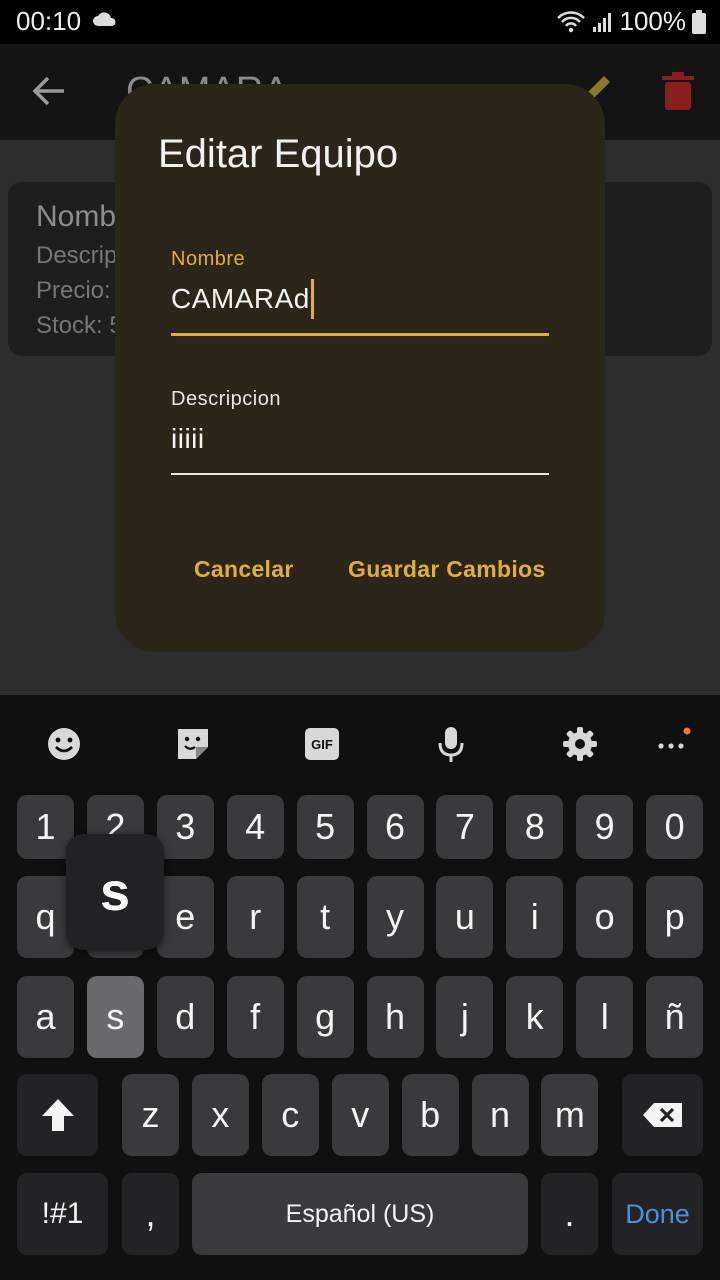  What do you see at coordinates (104, 19) in the screenshot?
I see `cloud-icon` at bounding box center [104, 19].